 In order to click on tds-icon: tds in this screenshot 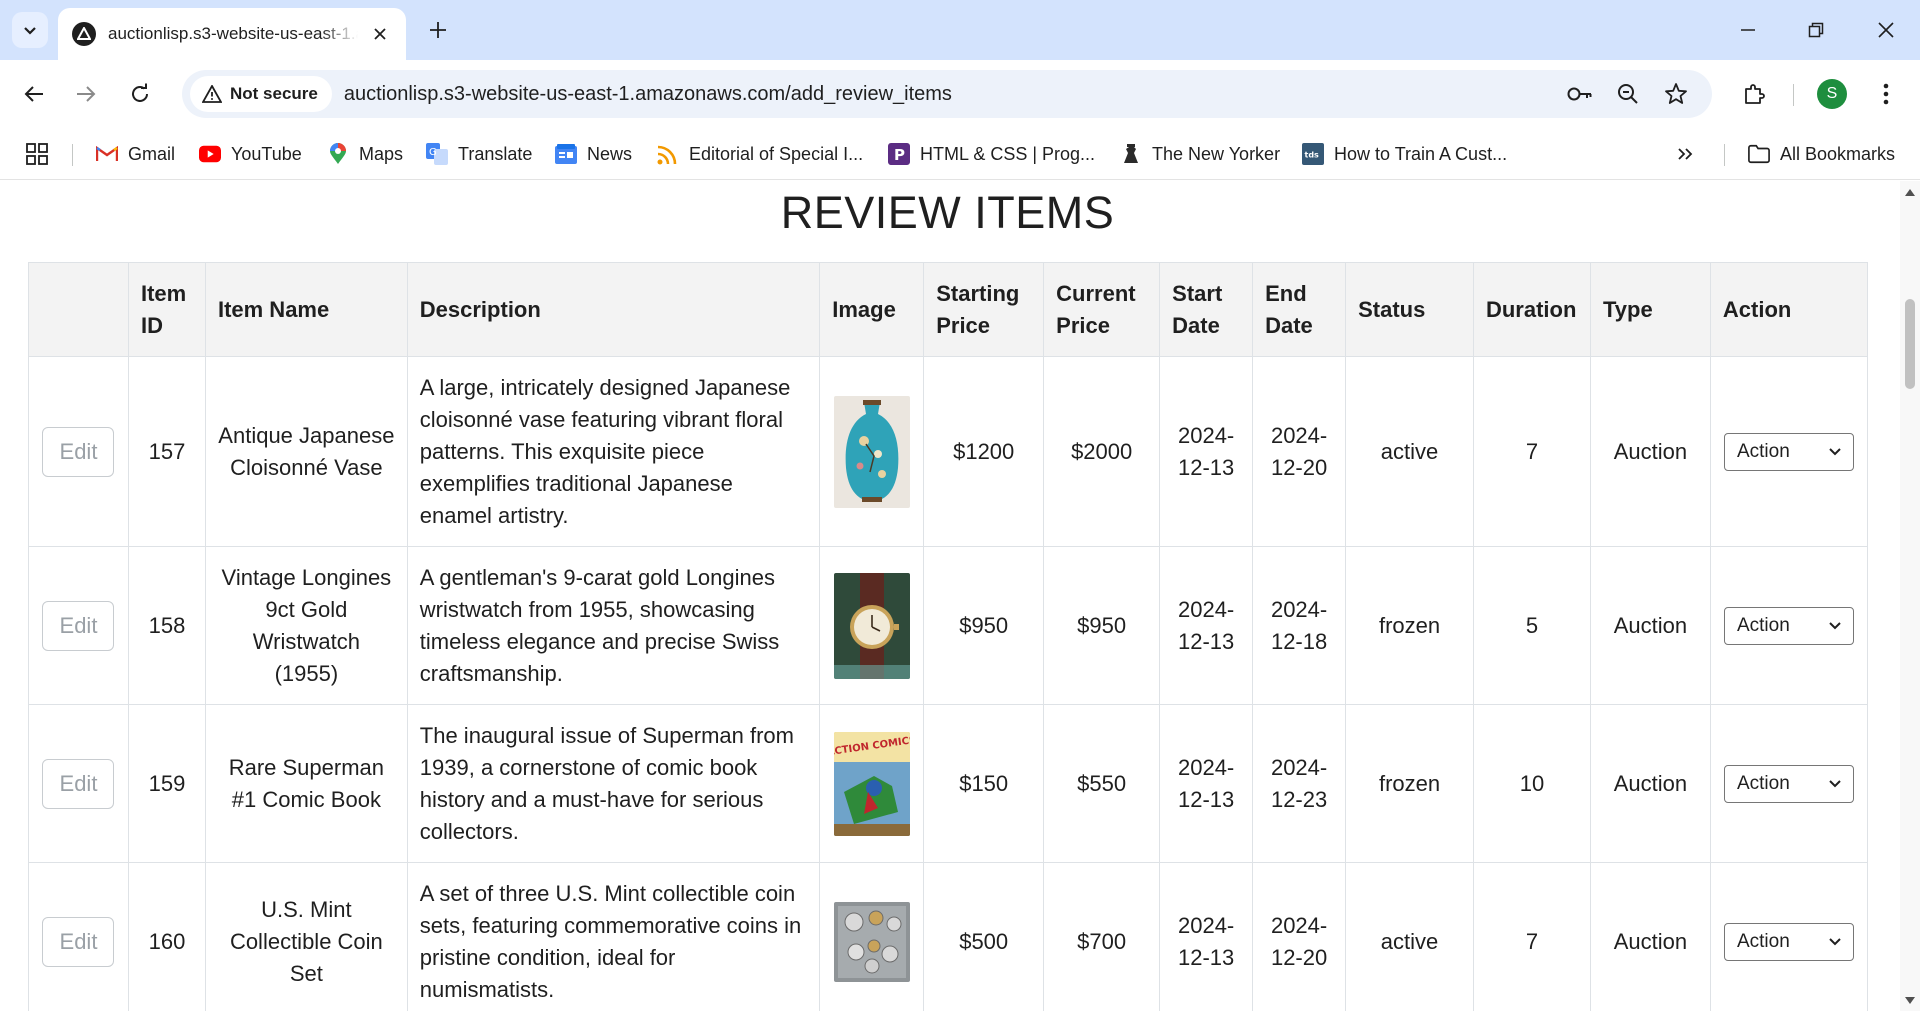, I will do `click(1313, 154)`.